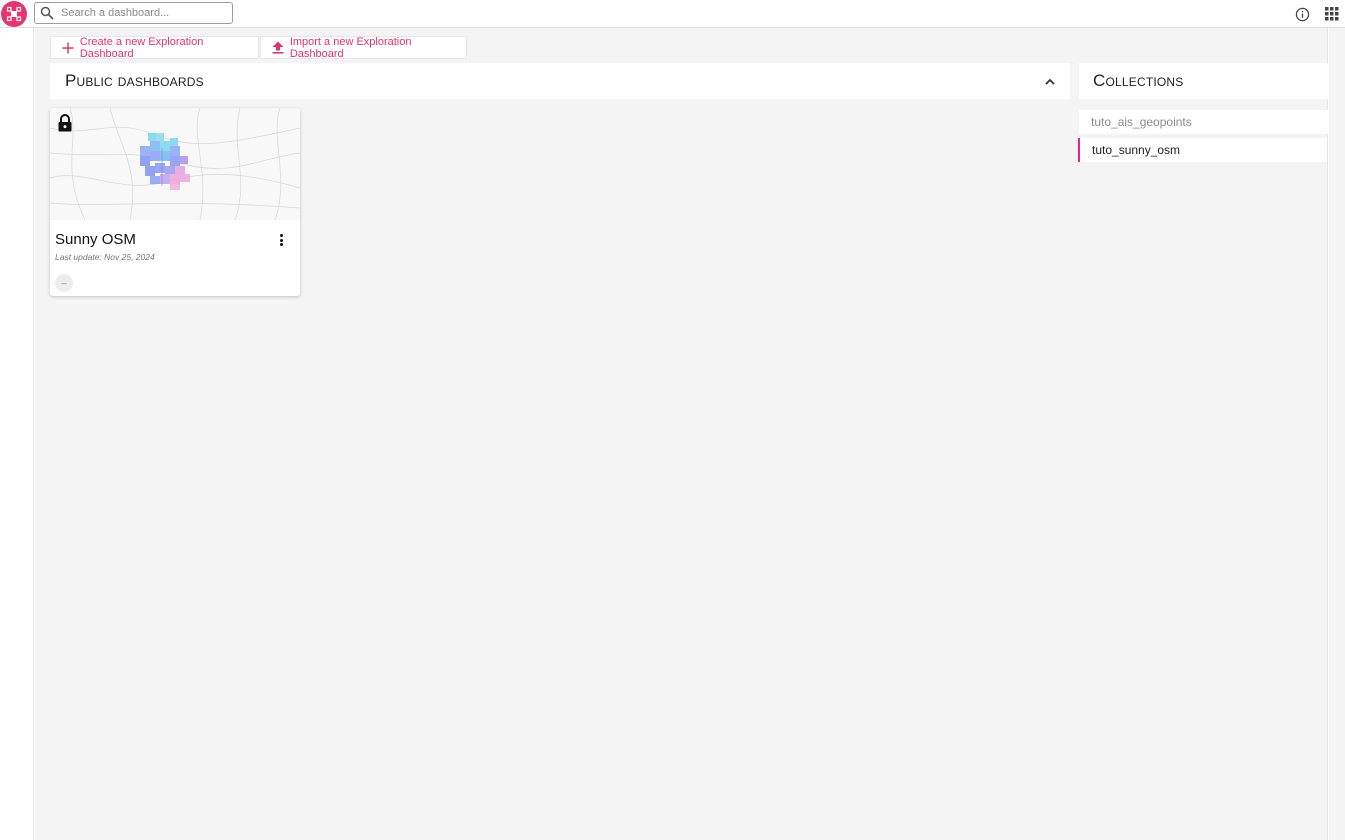 The width and height of the screenshot is (1345, 840). What do you see at coordinates (1202, 150) in the screenshot?
I see `collection-item-selected: tuto_sunny_osm` at bounding box center [1202, 150].